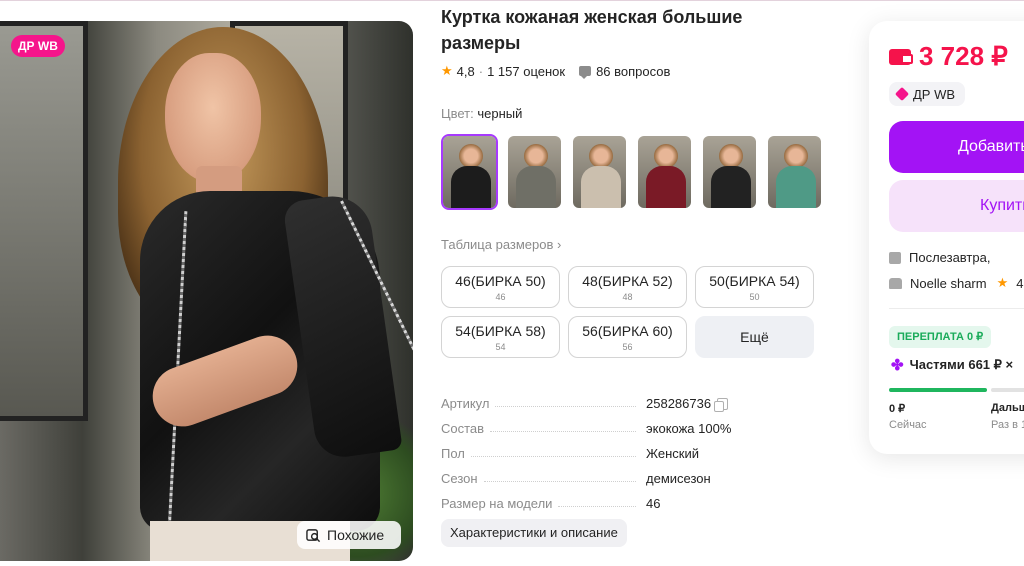 This screenshot has width=1024, height=566. Describe the element at coordinates (500, 347) in the screenshot. I see `size-ru: 54` at that location.